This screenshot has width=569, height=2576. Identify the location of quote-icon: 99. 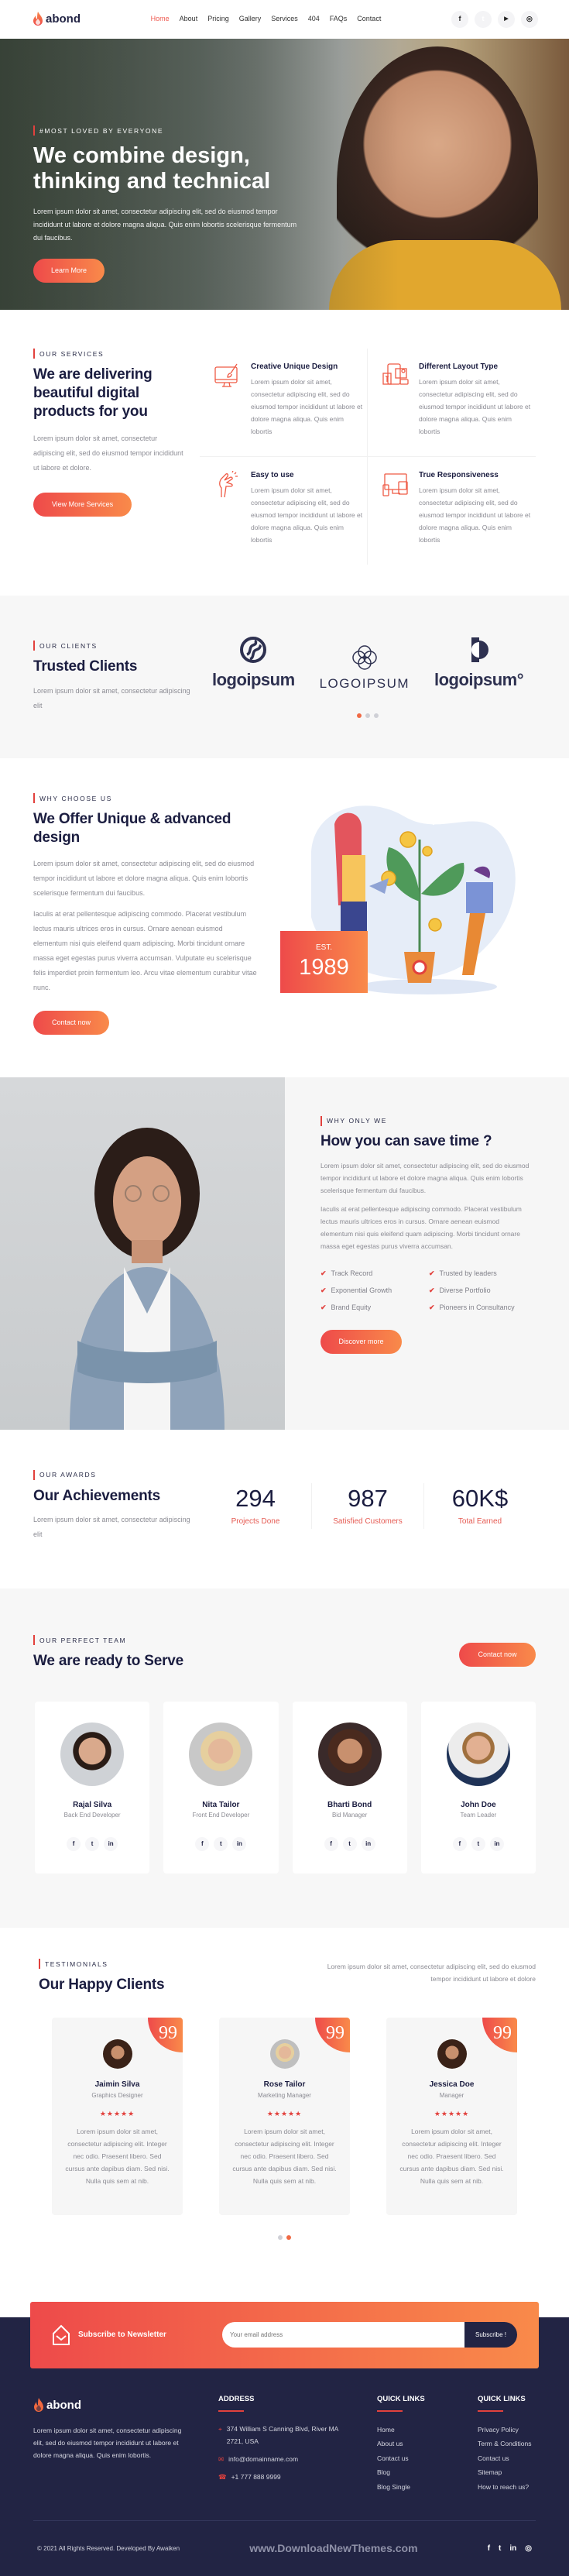
(332, 2034).